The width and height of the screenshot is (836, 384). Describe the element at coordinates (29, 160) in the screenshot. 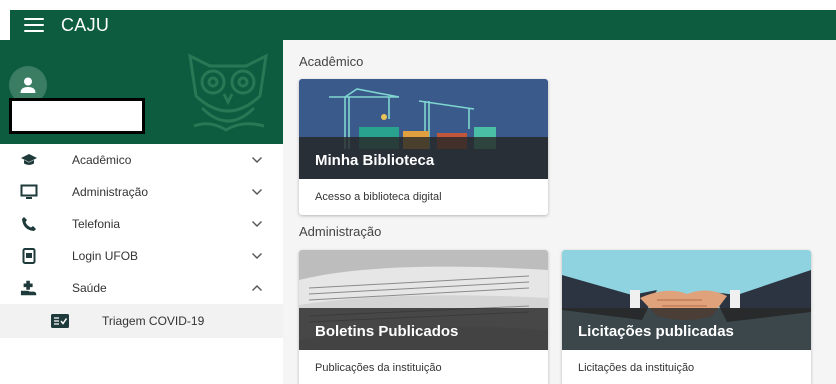

I see `graduation-cap-icon` at that location.